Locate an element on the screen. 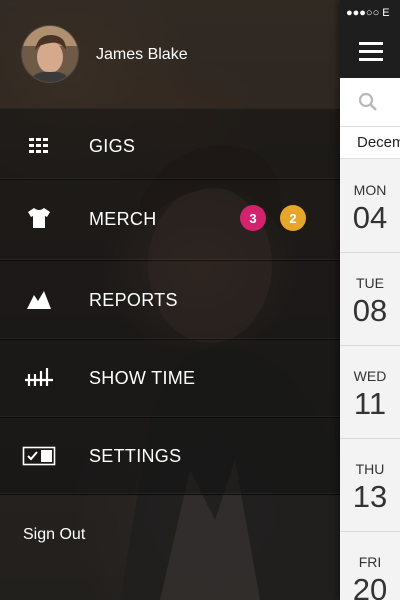  menu-label-show-time: SHOW TIME is located at coordinates (142, 378).